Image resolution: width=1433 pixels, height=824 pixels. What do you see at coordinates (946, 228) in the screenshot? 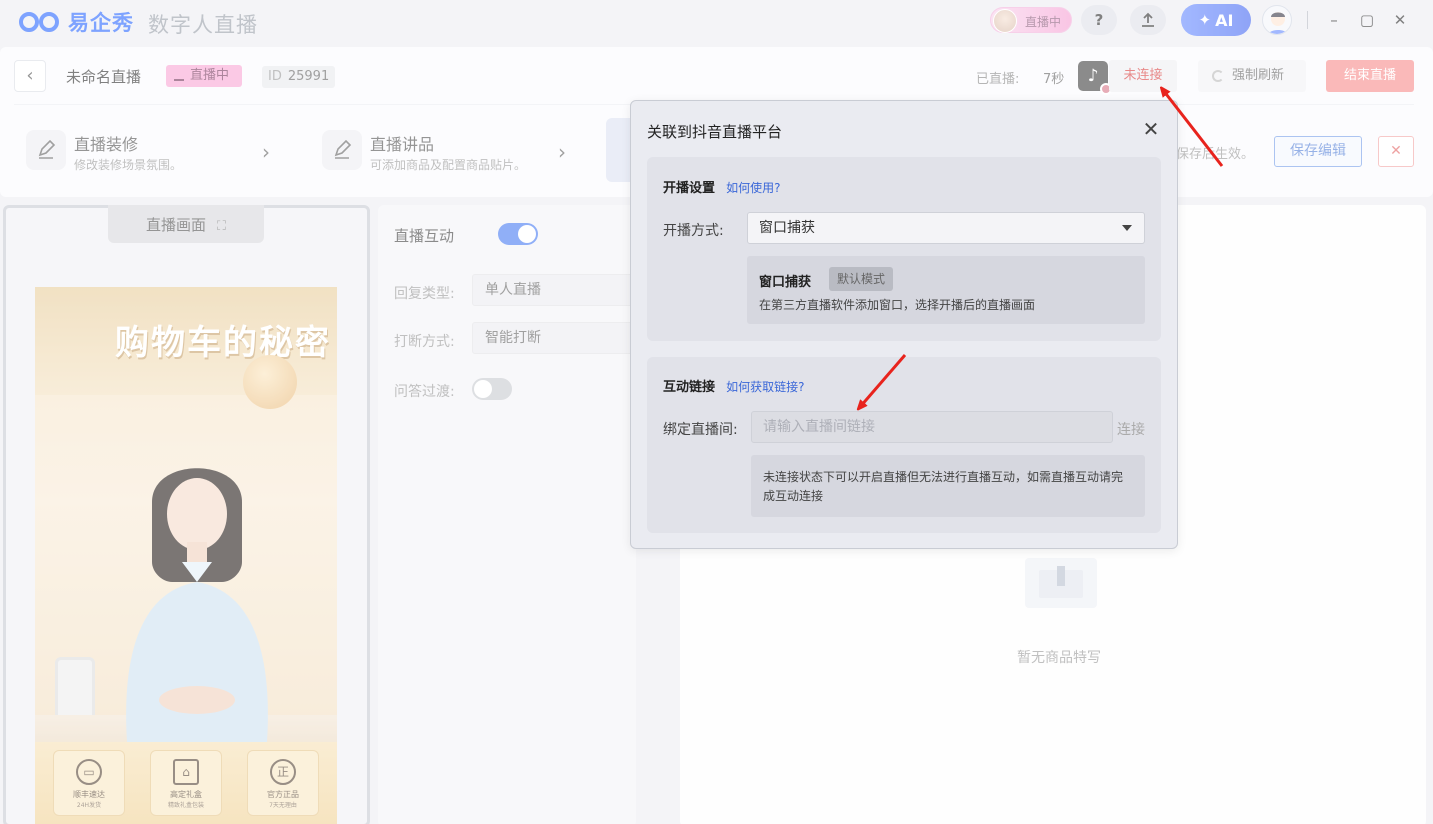
I see `broadcast-method-select: 窗口捕获` at bounding box center [946, 228].